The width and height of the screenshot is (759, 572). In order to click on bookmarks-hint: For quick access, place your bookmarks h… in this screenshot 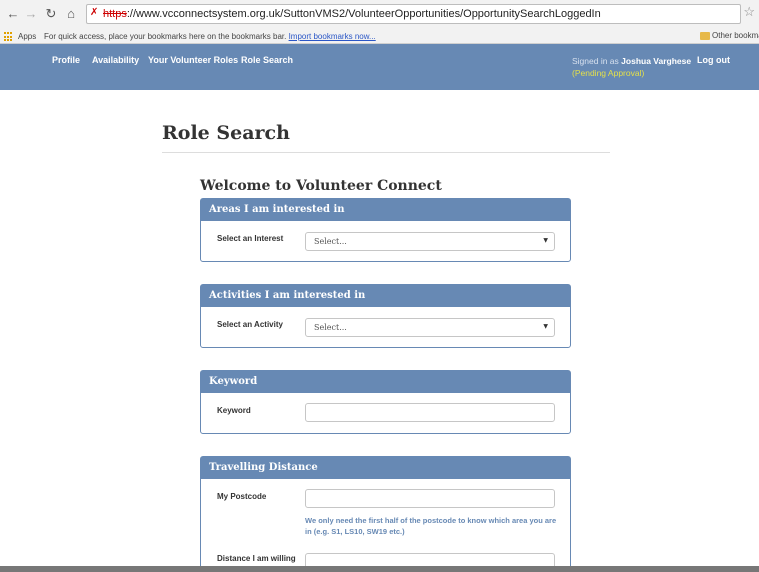, I will do `click(210, 36)`.